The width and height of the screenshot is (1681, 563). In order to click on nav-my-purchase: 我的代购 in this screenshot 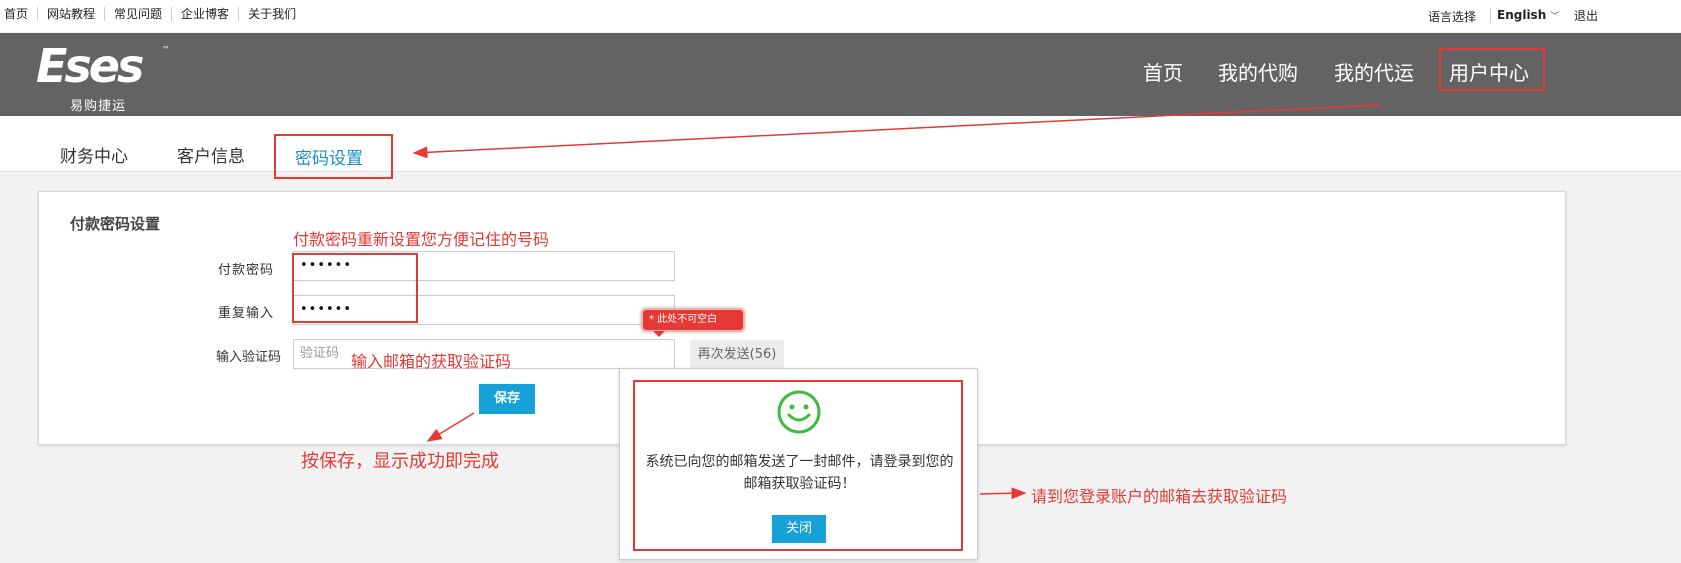, I will do `click(1258, 71)`.